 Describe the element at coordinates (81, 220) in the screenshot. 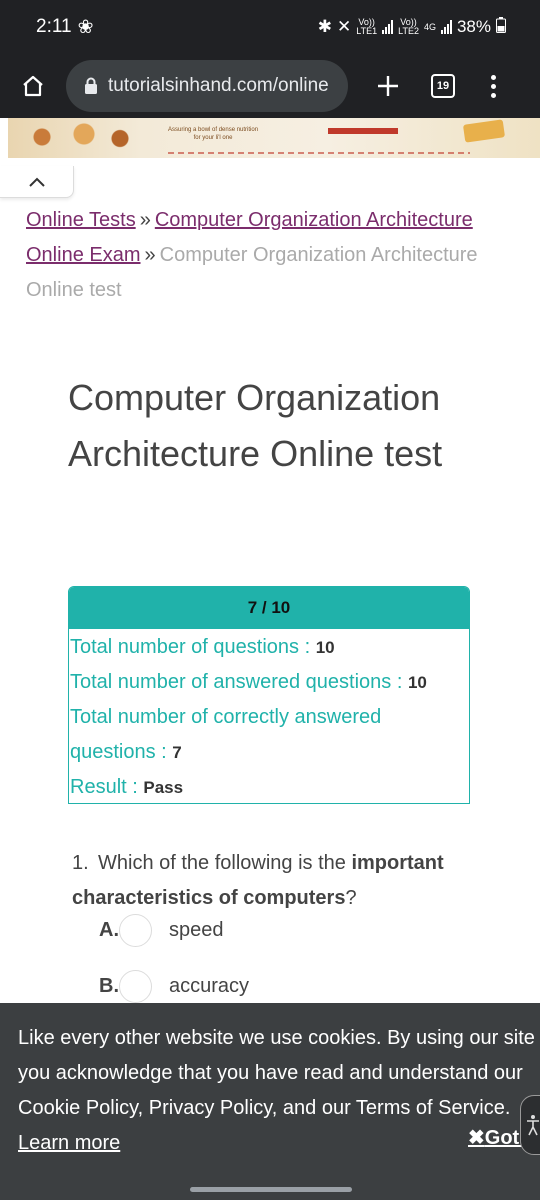

I see `breadcrumb-link-online-tests: Online Tests` at that location.